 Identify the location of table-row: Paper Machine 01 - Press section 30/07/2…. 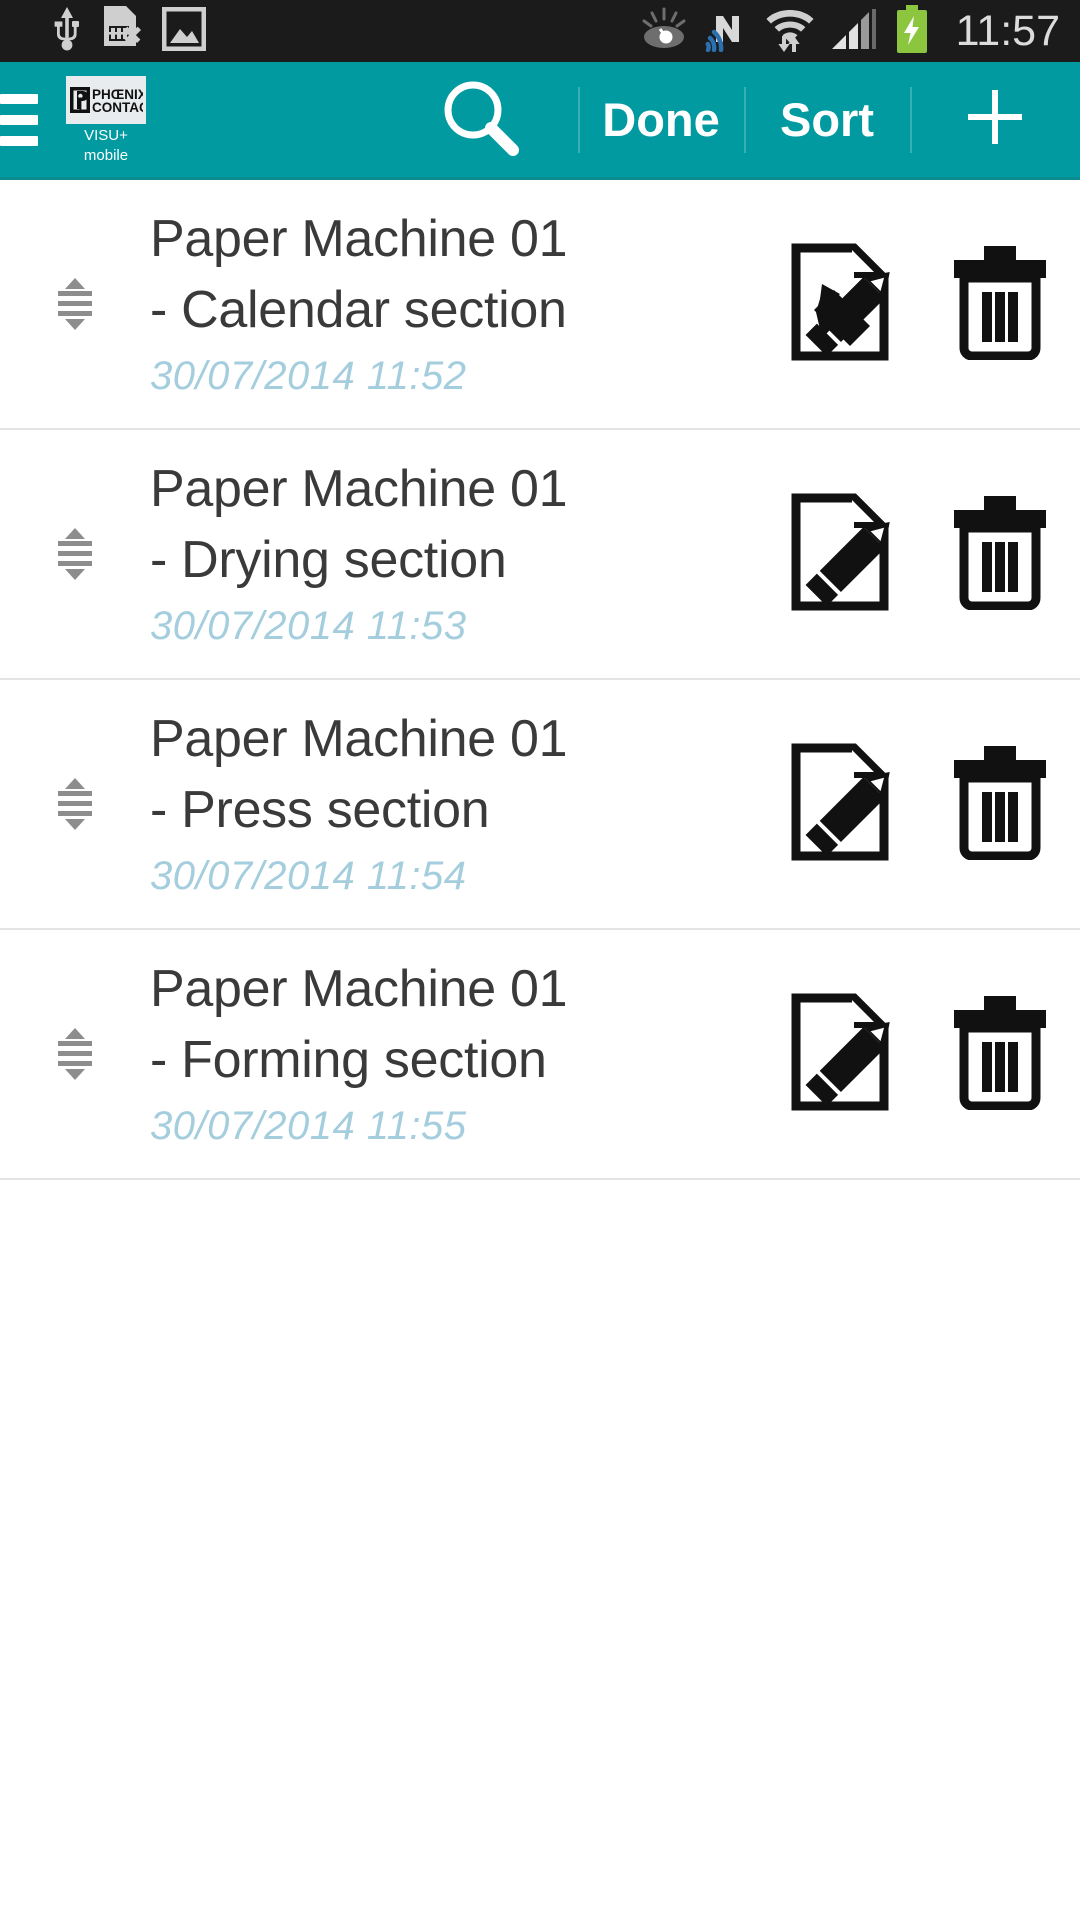
(540, 805).